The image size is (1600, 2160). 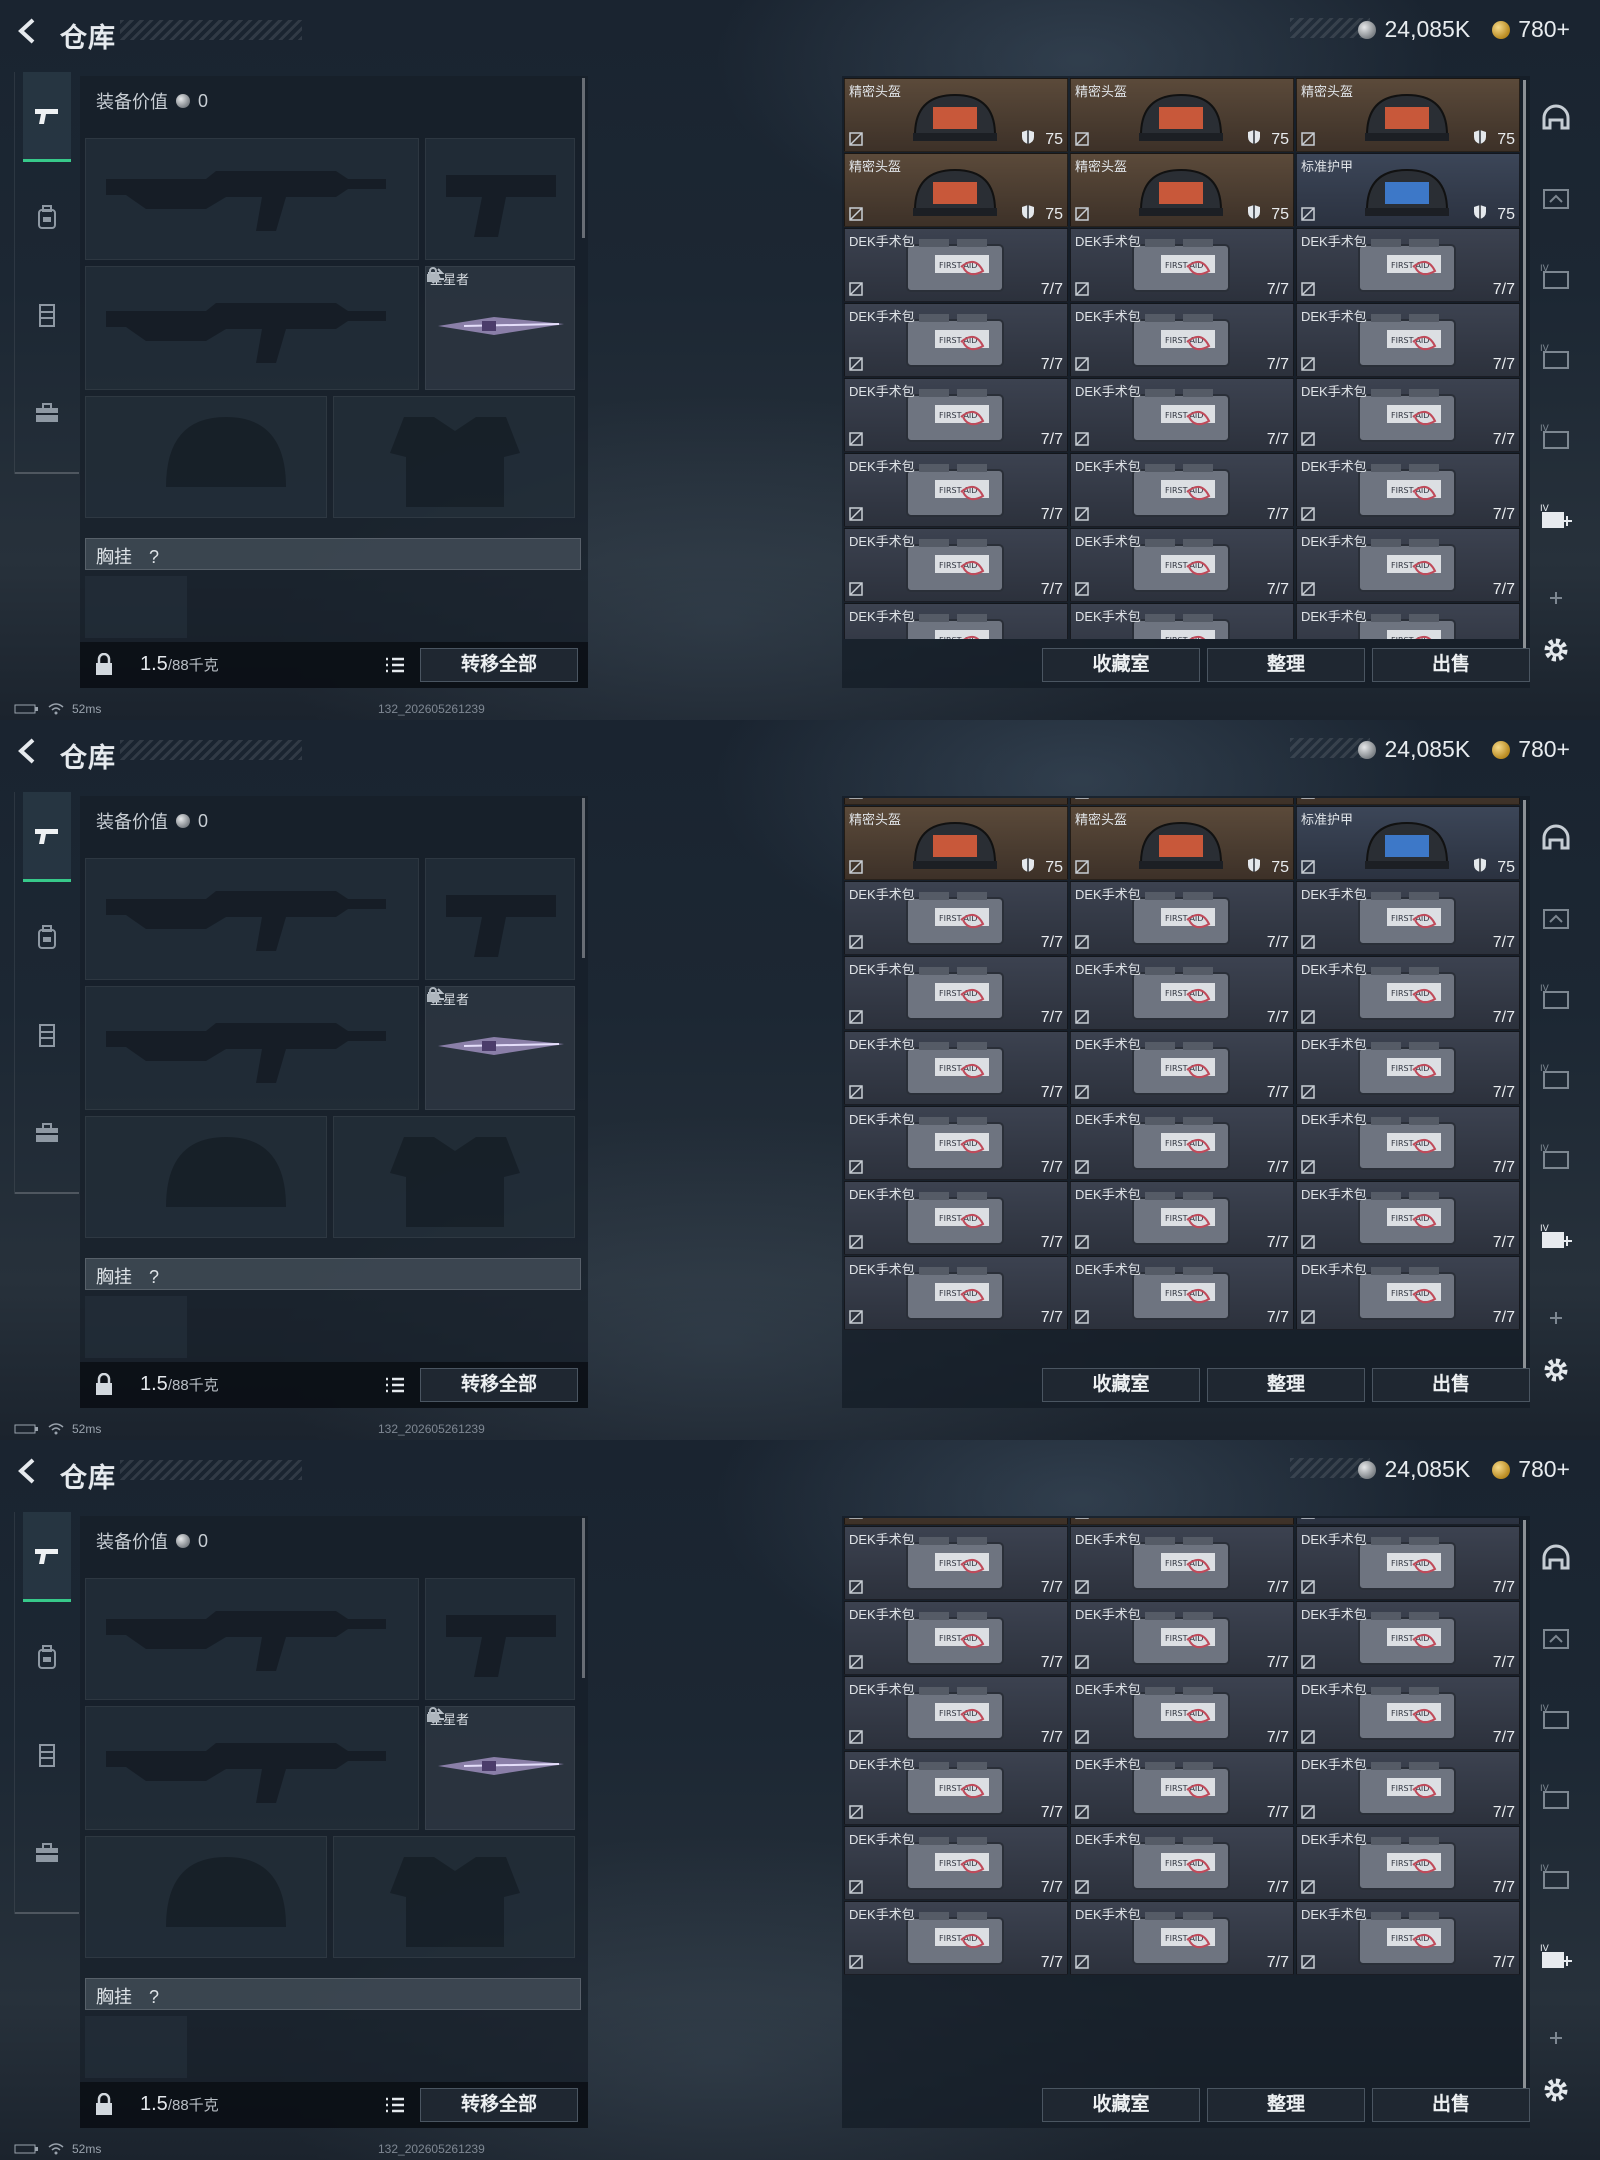 I want to click on helmet-icon, so click(x=1556, y=118).